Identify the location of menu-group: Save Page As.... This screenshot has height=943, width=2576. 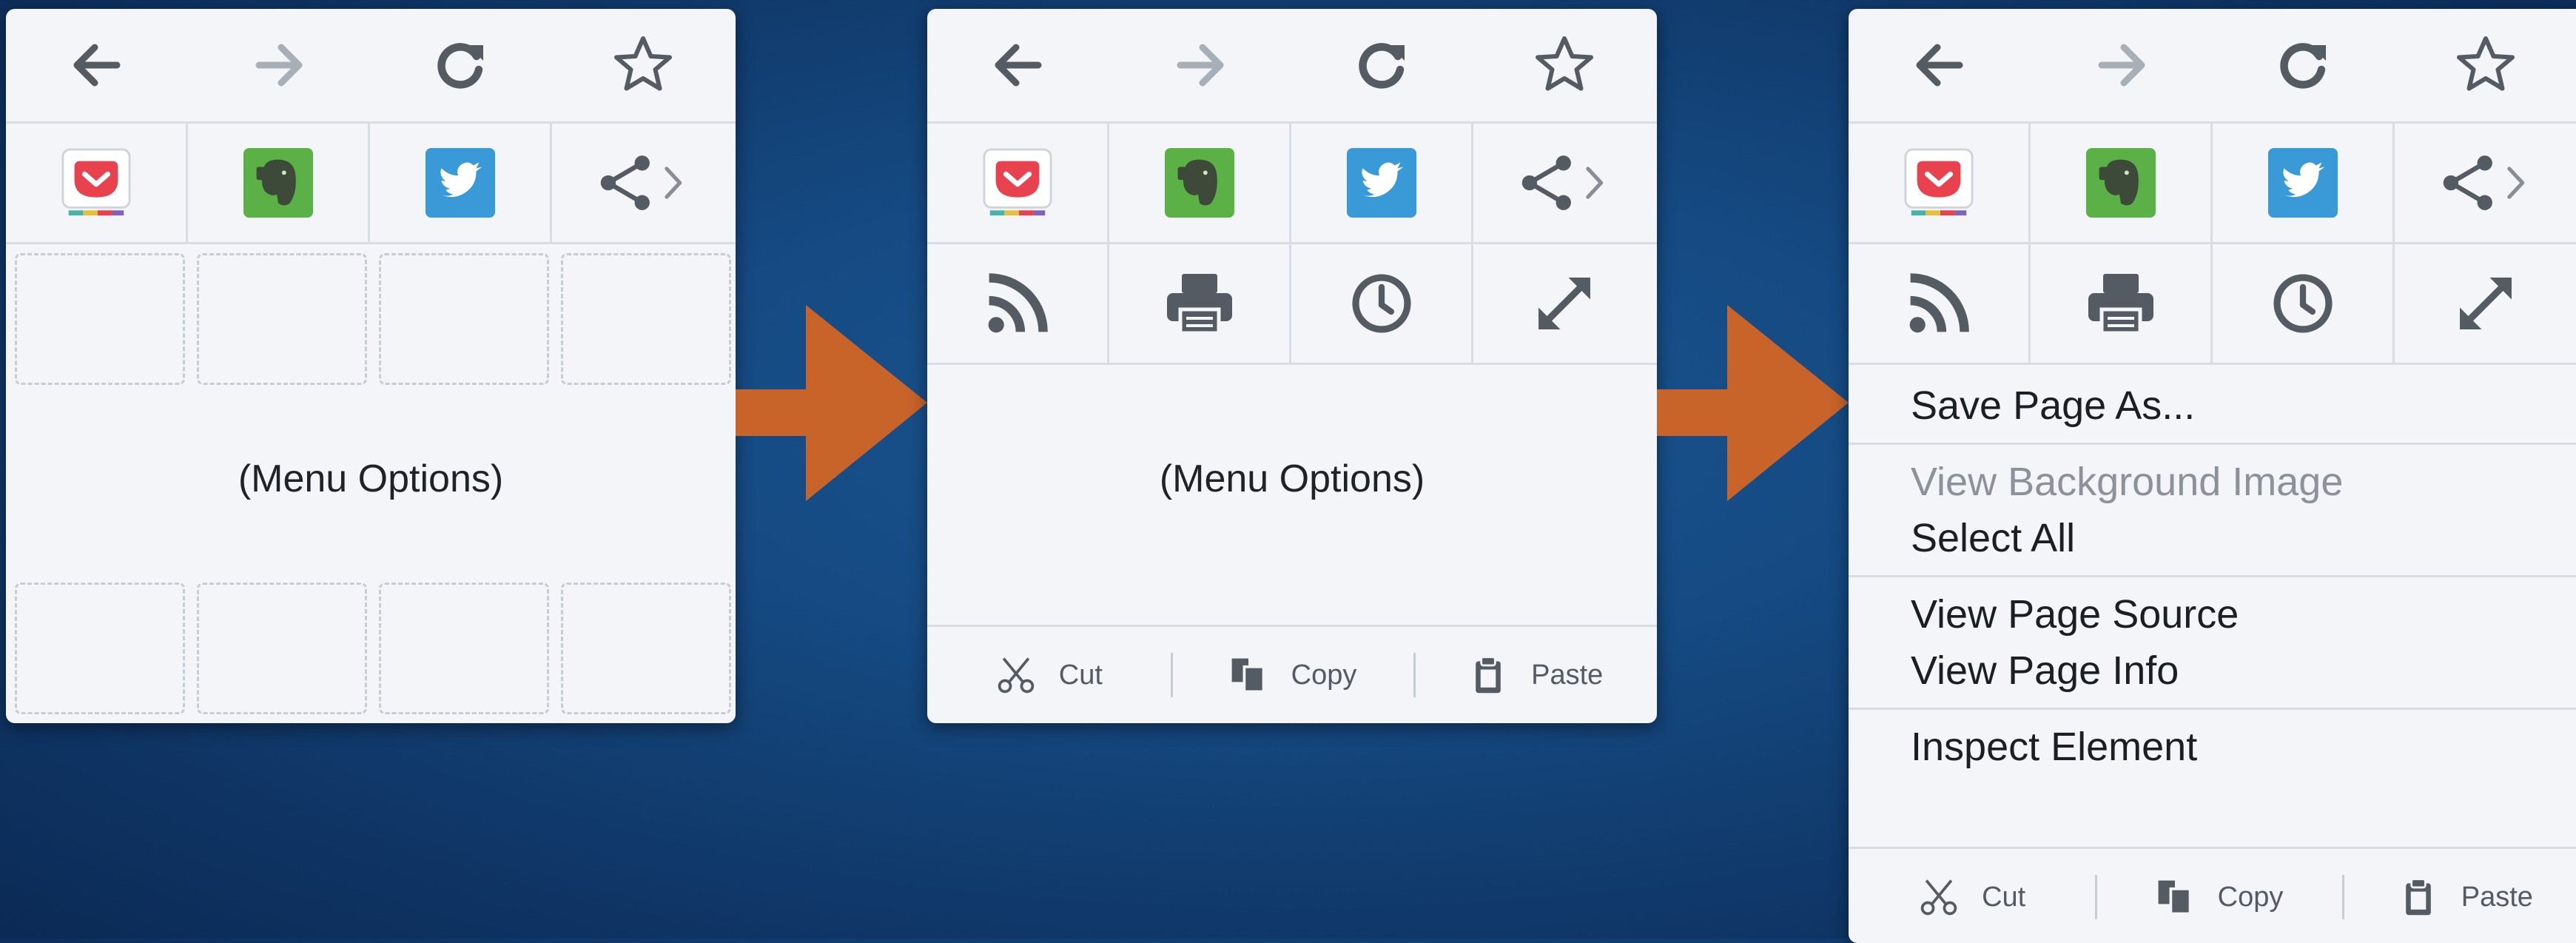
(2212, 407).